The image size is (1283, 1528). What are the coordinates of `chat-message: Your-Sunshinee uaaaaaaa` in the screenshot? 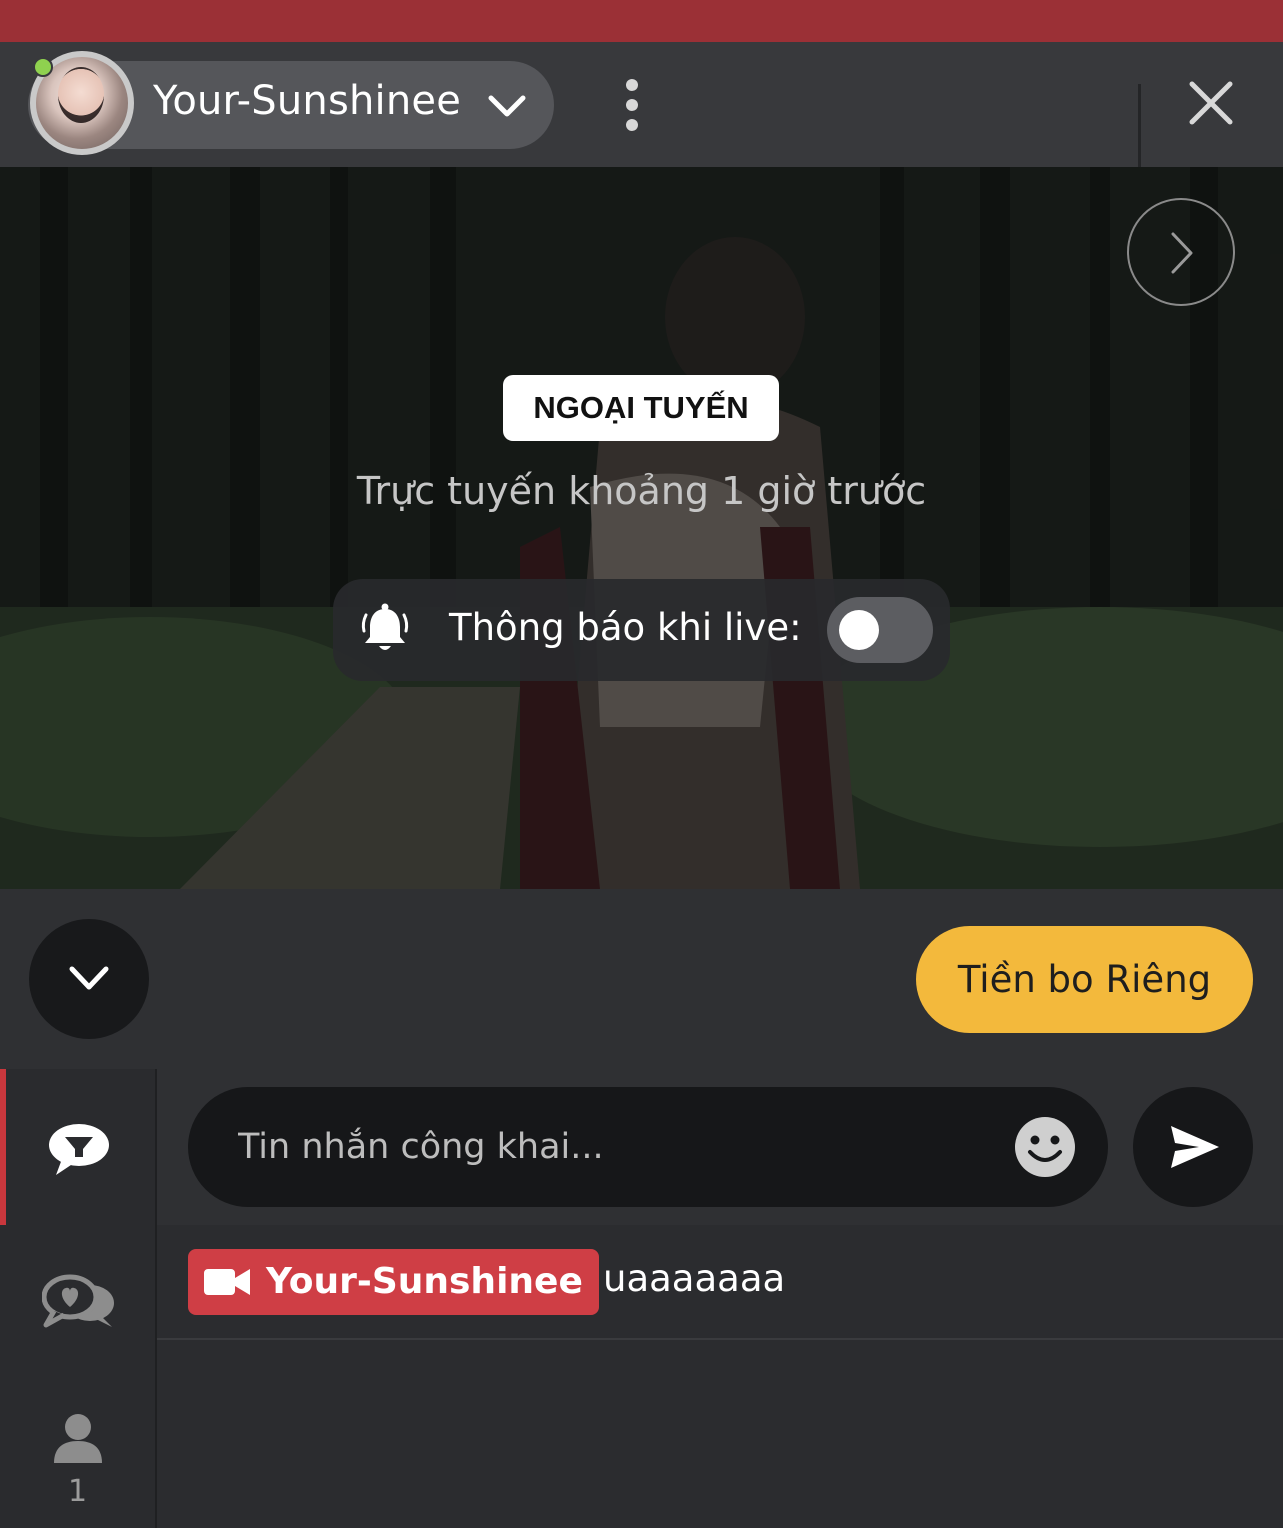 It's located at (720, 1282).